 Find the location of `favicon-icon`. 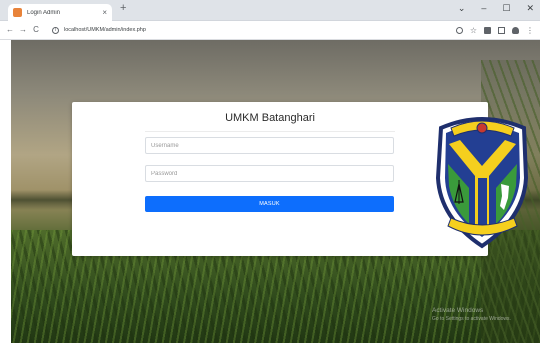

favicon-icon is located at coordinates (17, 12).